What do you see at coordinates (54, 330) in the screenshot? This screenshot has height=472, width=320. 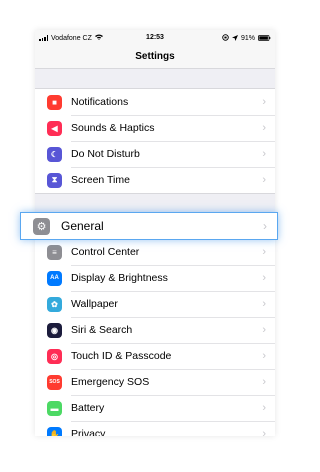 I see `siri-icon: ◉` at bounding box center [54, 330].